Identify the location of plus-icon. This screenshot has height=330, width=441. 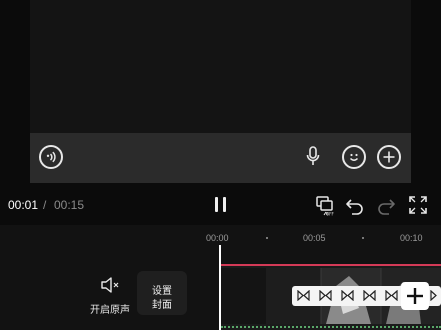
(389, 157).